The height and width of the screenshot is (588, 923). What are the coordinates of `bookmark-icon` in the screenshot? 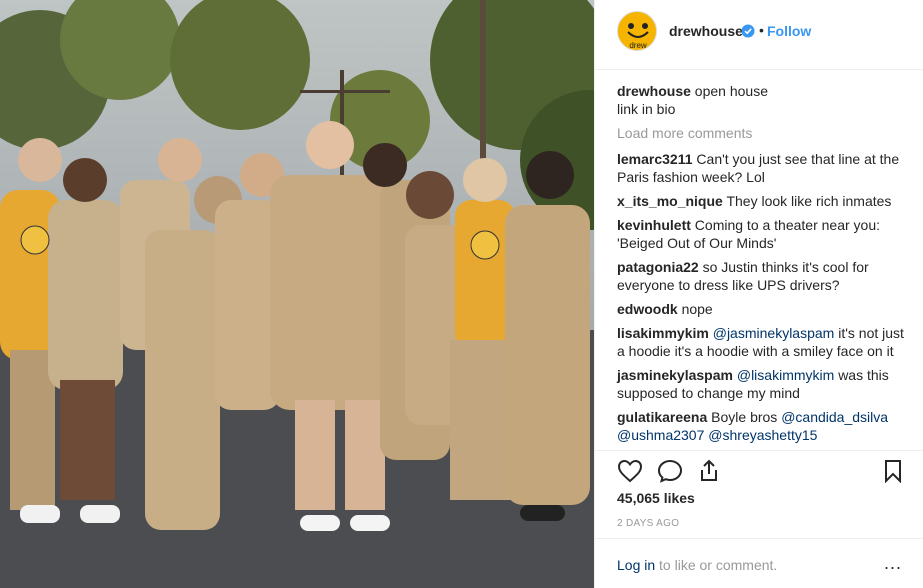 It's located at (893, 471).